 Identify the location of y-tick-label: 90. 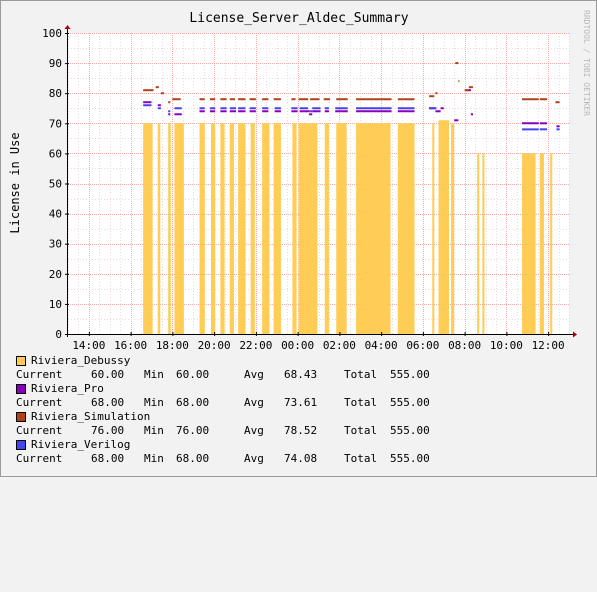
(55, 63).